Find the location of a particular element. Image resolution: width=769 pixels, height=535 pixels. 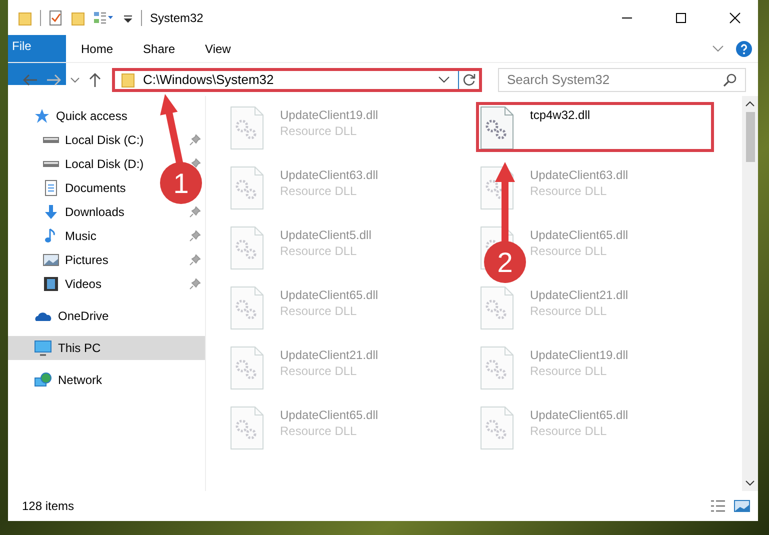

scrollbar is located at coordinates (750, 293).